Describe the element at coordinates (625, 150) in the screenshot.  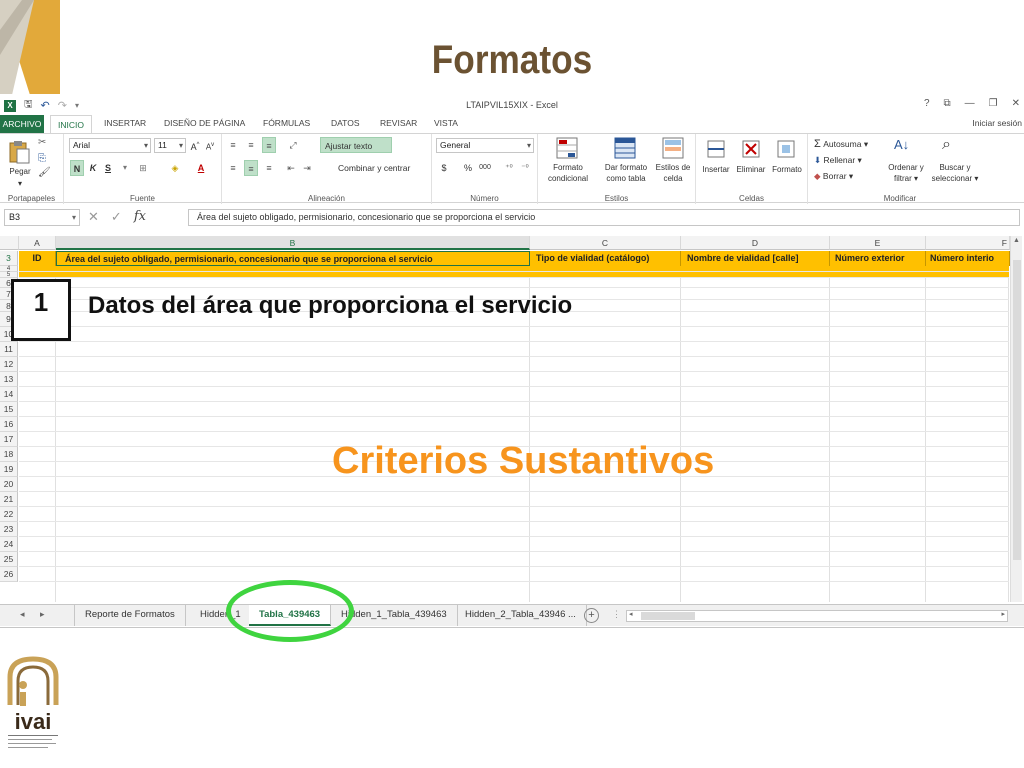
I see `format-as-table-icon` at that location.